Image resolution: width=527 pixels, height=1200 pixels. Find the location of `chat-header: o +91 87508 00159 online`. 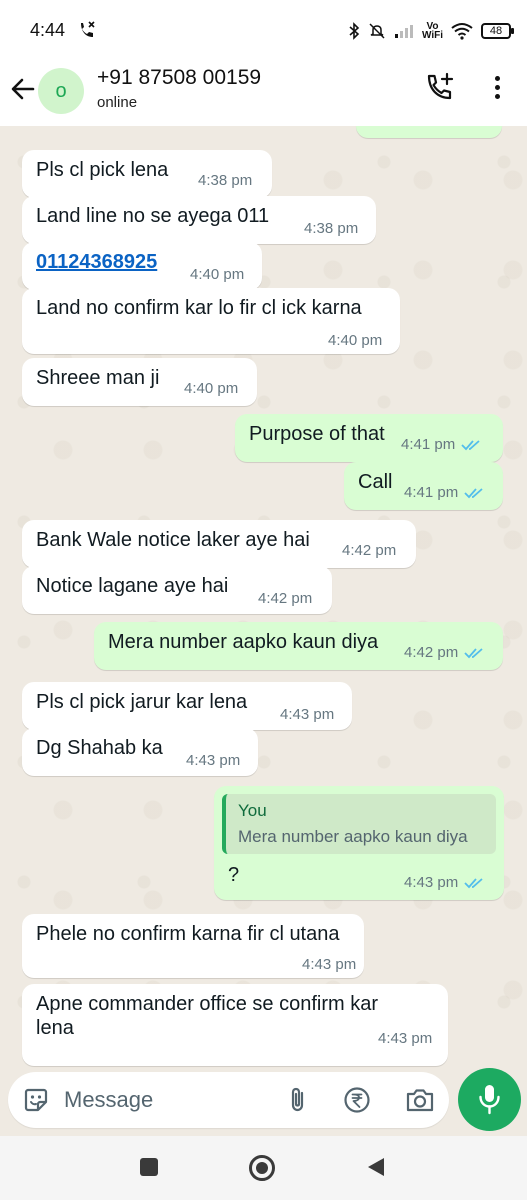

chat-header: o +91 87508 00159 online is located at coordinates (263, 92).